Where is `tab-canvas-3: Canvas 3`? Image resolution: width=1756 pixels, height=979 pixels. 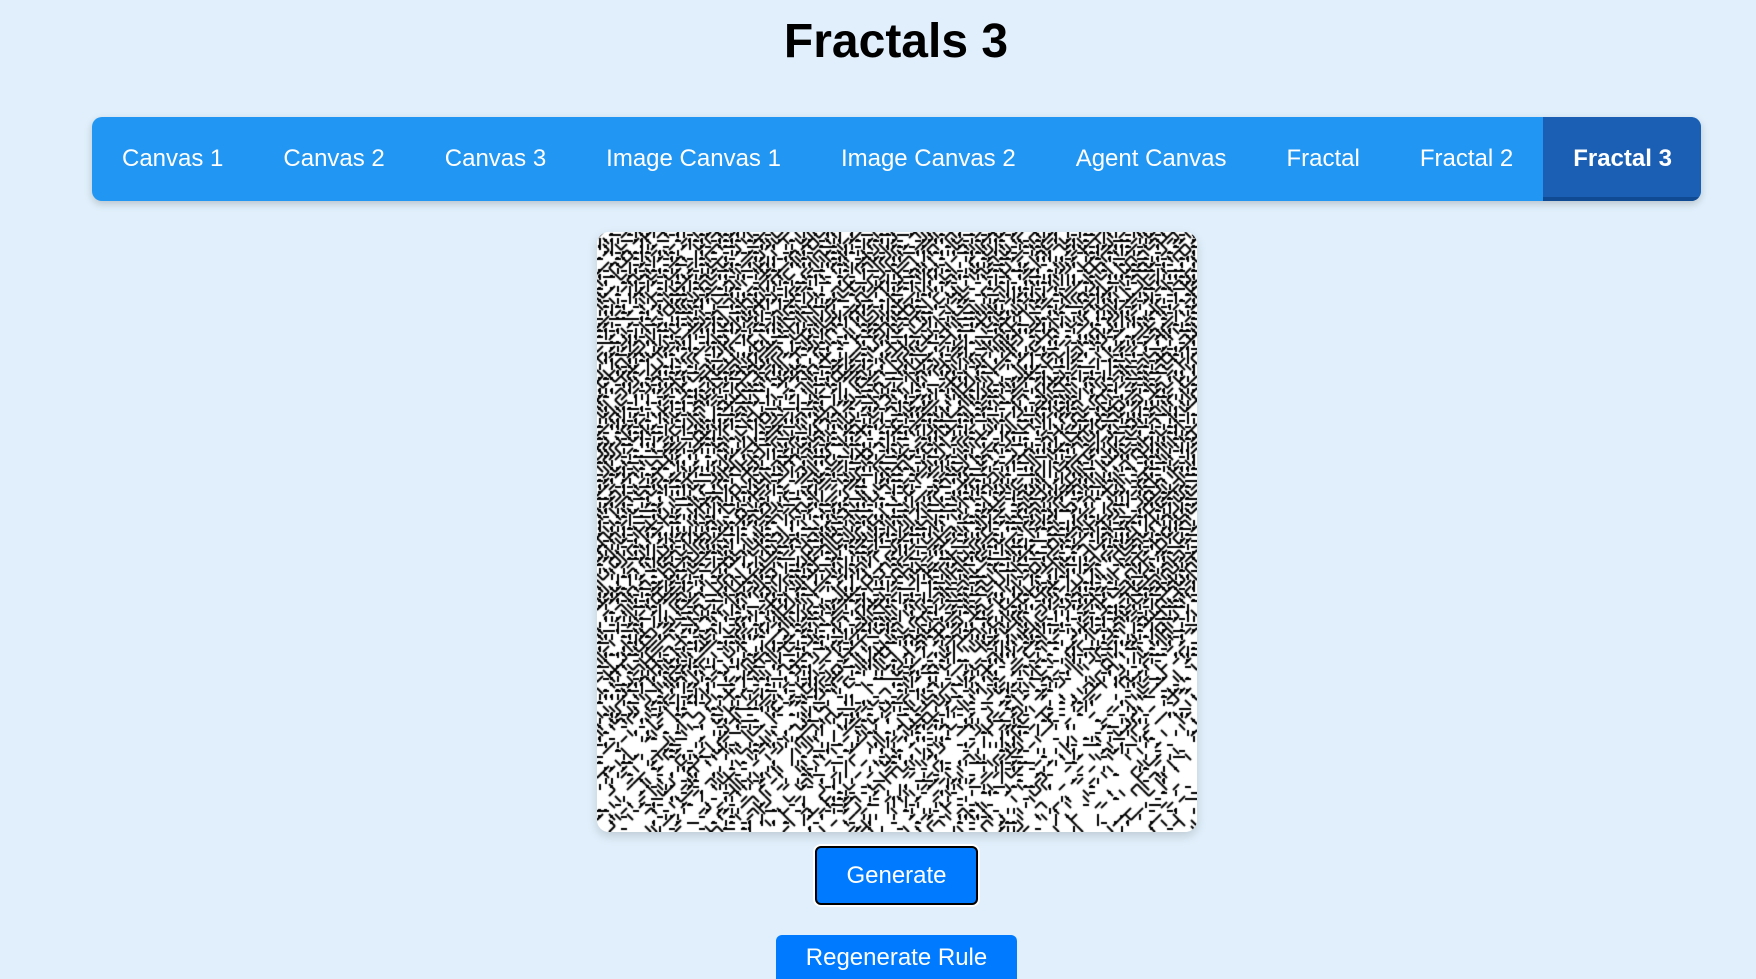
tab-canvas-3: Canvas 3 is located at coordinates (495, 159).